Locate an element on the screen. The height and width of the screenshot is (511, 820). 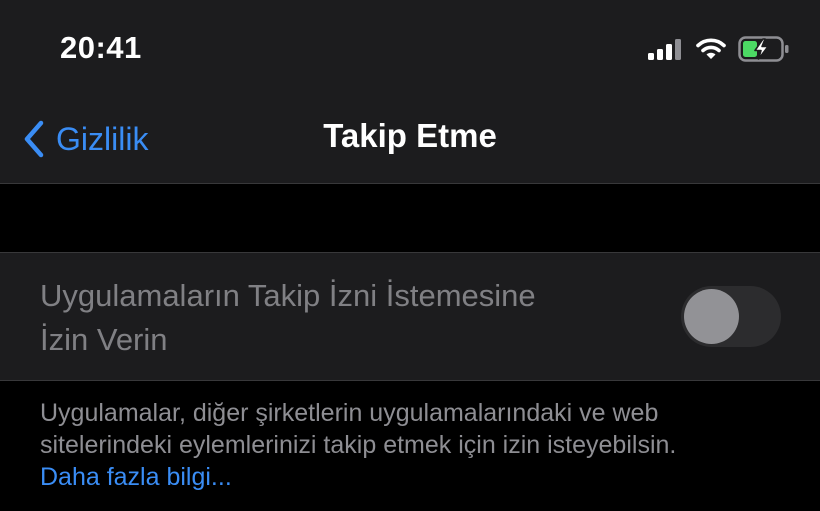
tracking-setting-label-line2: İzin Verin is located at coordinates (104, 339).